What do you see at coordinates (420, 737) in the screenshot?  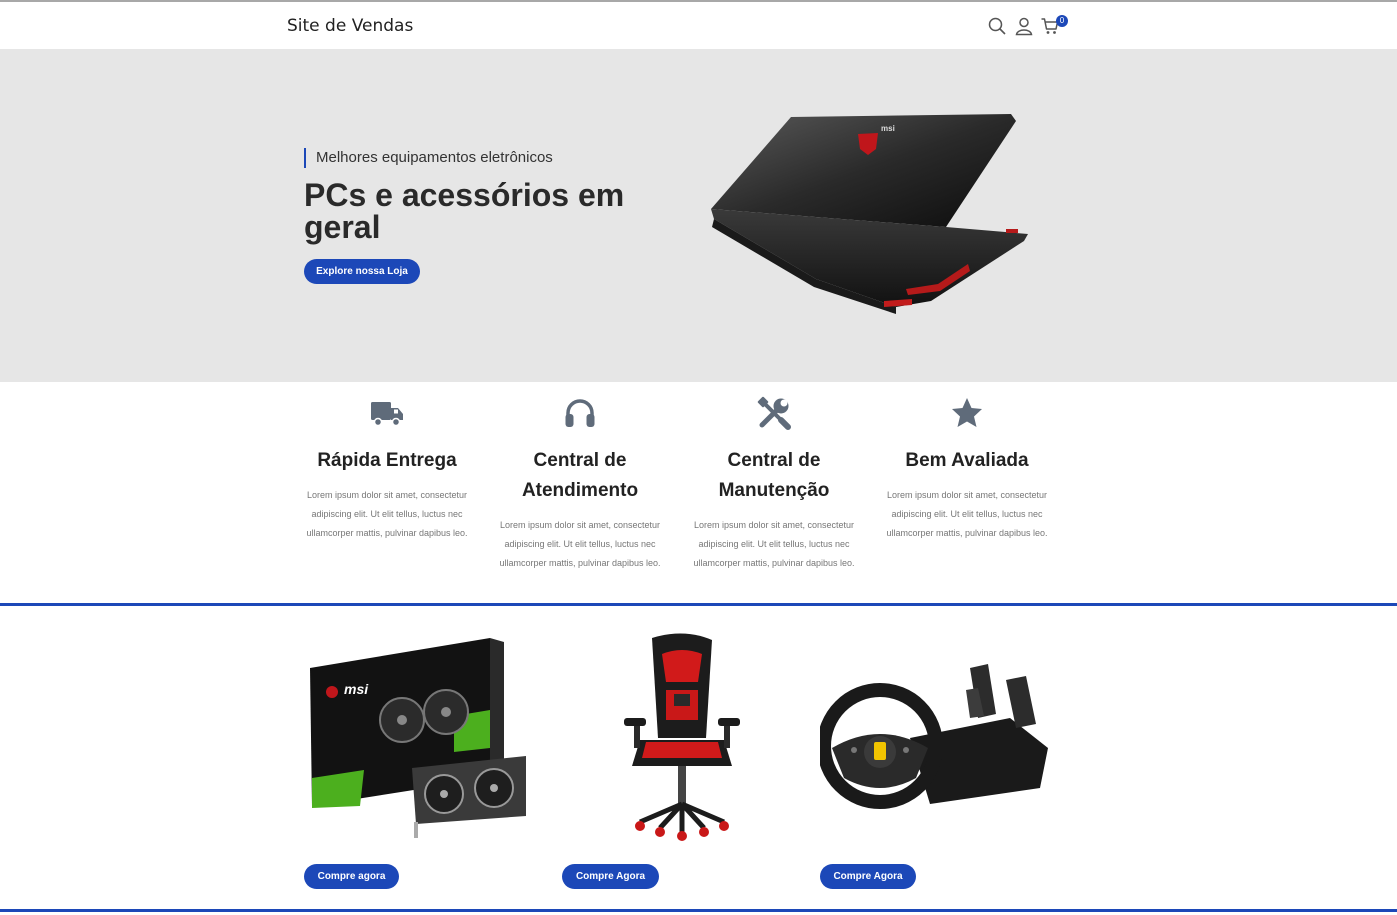 I see `graphics-card-image: msi` at bounding box center [420, 737].